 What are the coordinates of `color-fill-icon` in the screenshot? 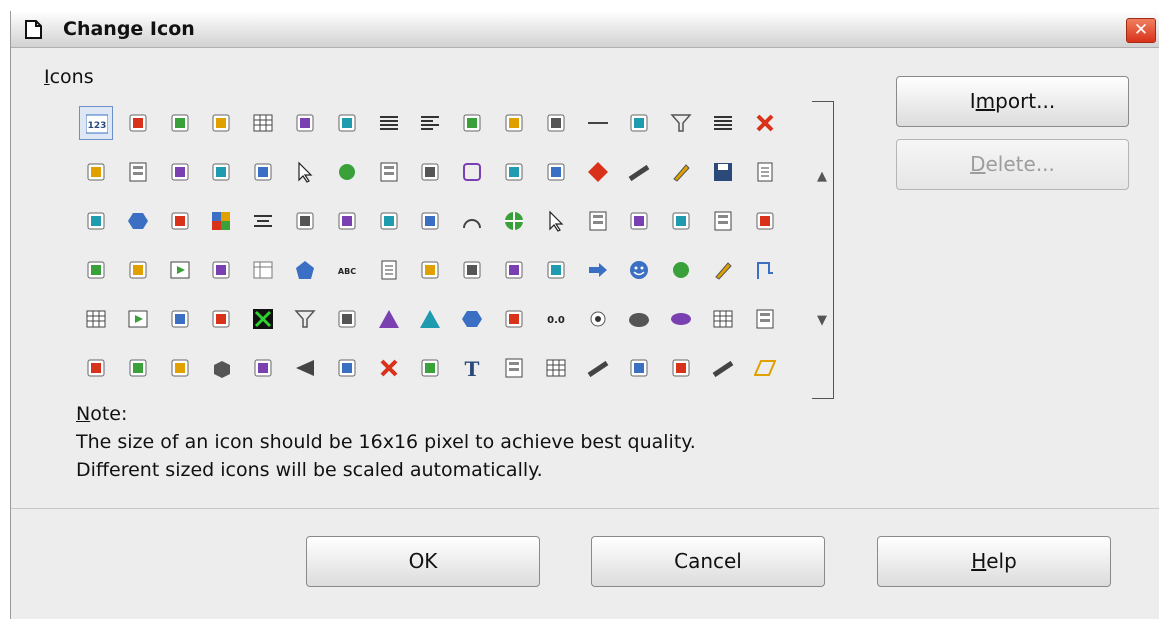 It's located at (765, 221).